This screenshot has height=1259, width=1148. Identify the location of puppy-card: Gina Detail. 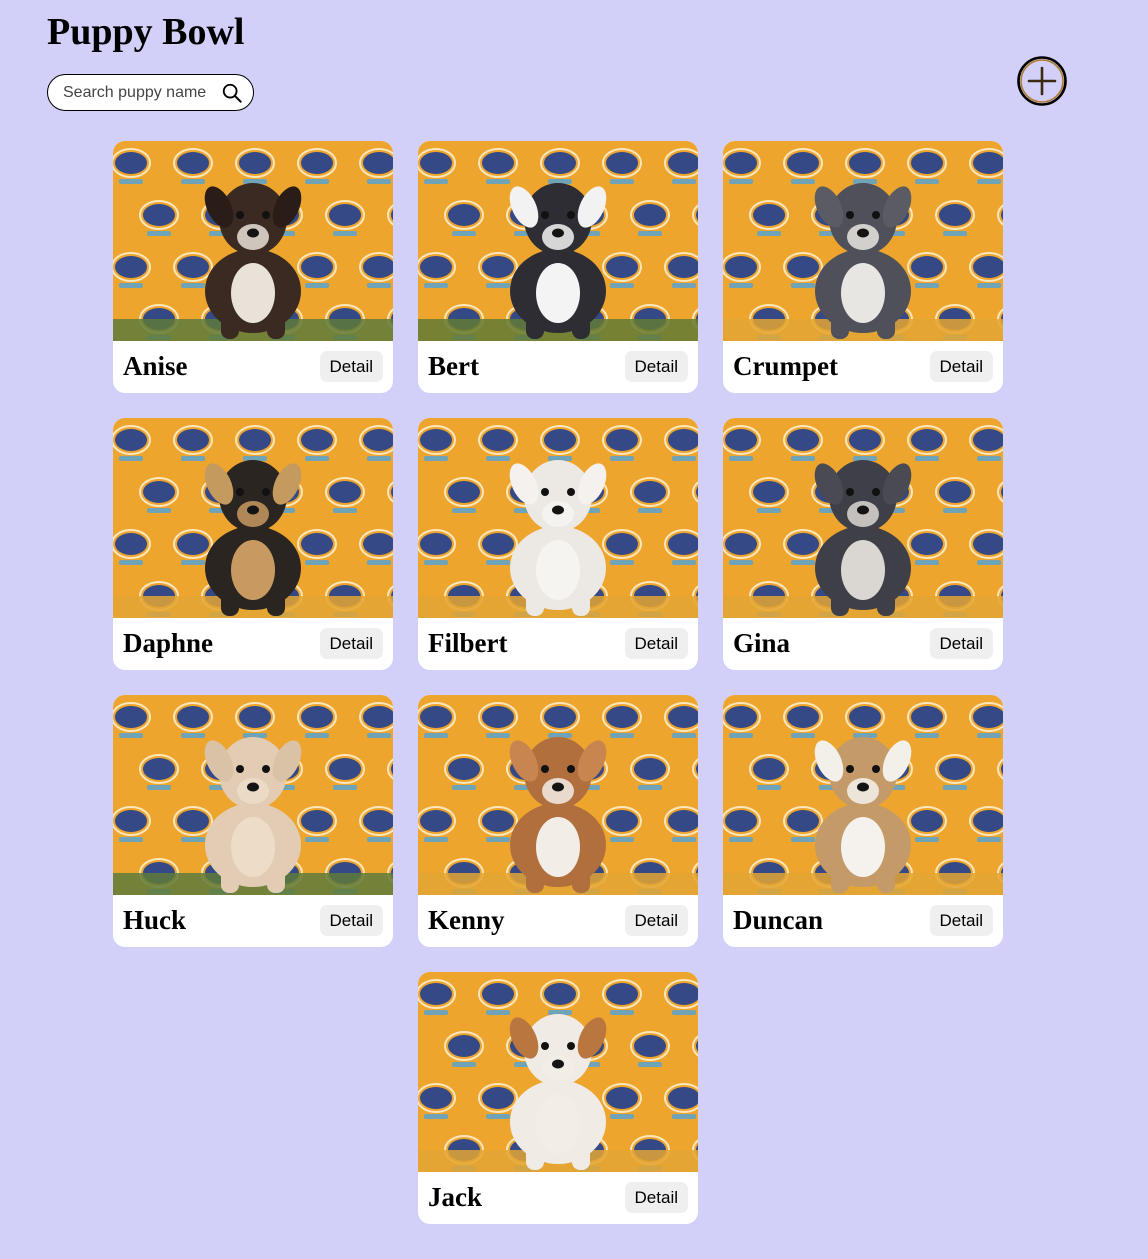
(863, 544).